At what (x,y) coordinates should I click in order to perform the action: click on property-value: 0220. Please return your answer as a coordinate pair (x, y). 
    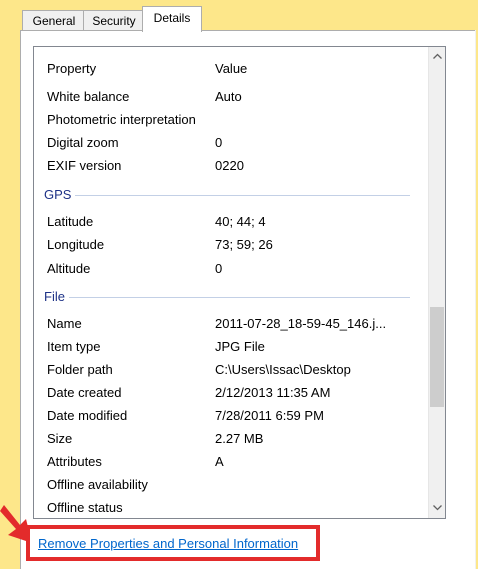
    Looking at the image, I should click on (229, 165).